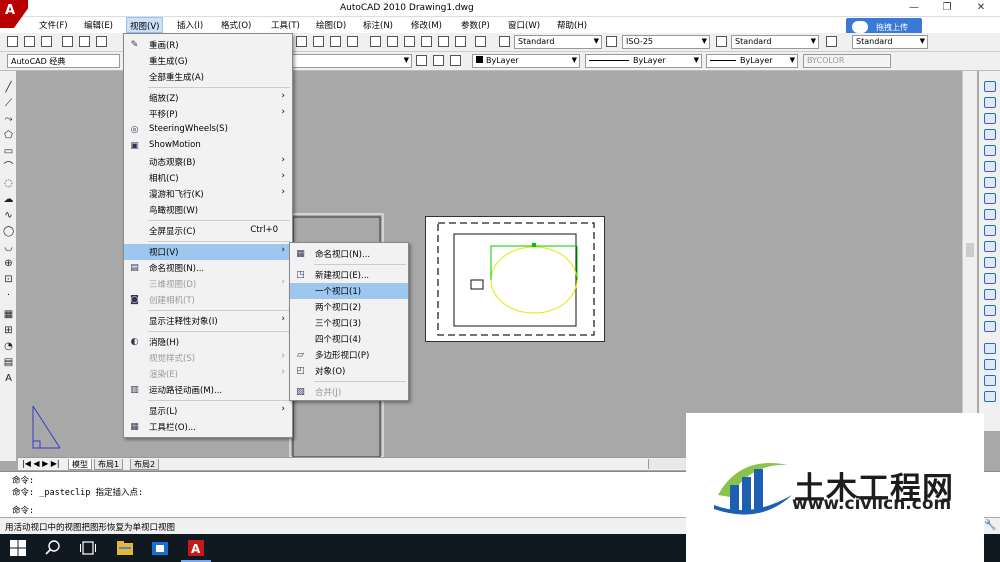 This screenshot has width=1000, height=562. What do you see at coordinates (208, 411) in the screenshot?
I see `menu-item: 显示(L) ›` at bounding box center [208, 411].